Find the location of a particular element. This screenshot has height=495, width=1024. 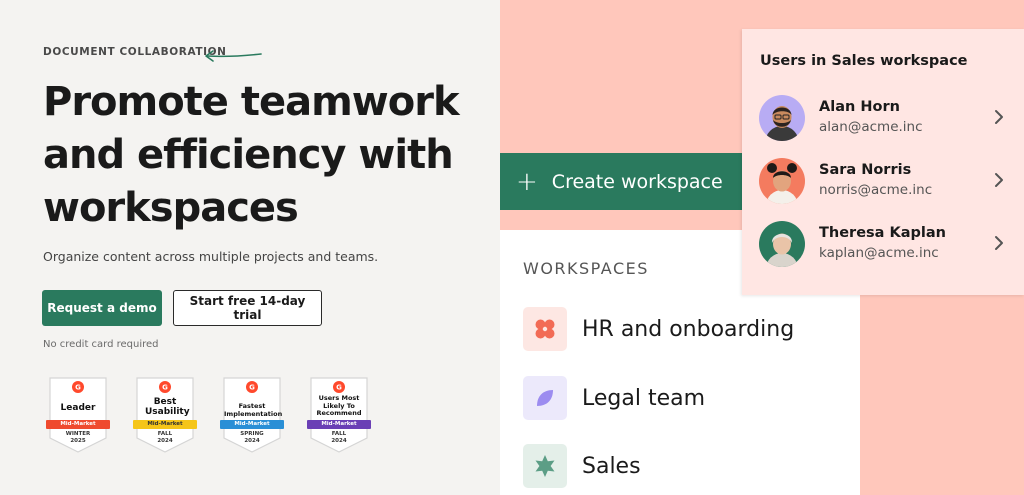

no-credit-card-note: No credit card required is located at coordinates (101, 344).